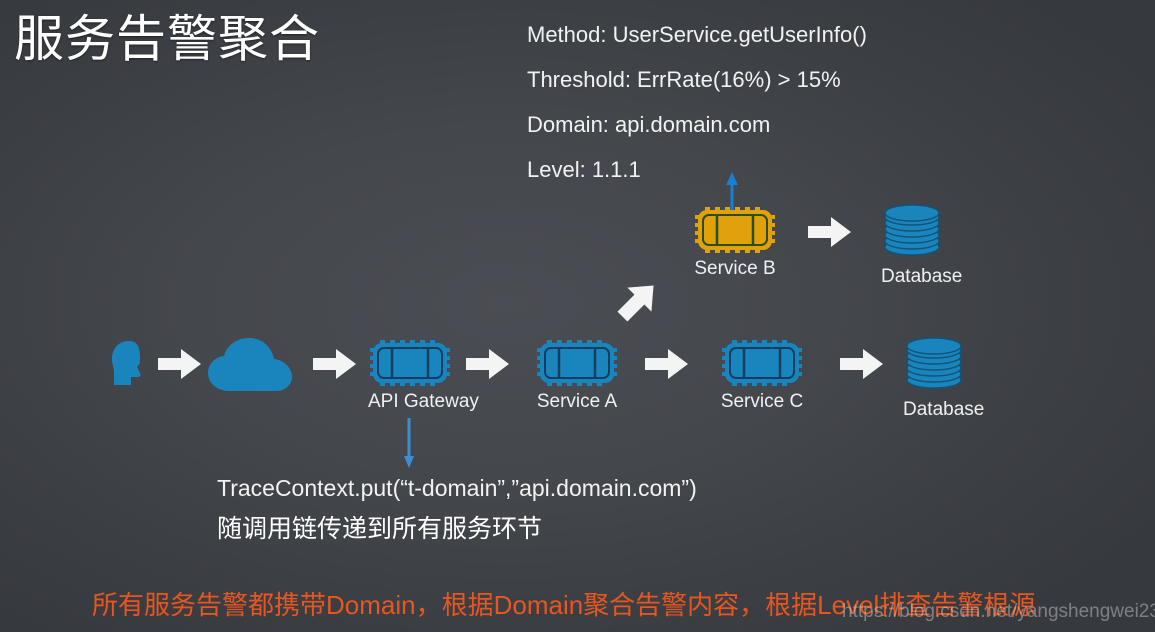 Image resolution: width=1155 pixels, height=632 pixels. What do you see at coordinates (998, 611) in the screenshot?
I see `watermark-text: https://blog.csdn.net/yangshengwei230612` at bounding box center [998, 611].